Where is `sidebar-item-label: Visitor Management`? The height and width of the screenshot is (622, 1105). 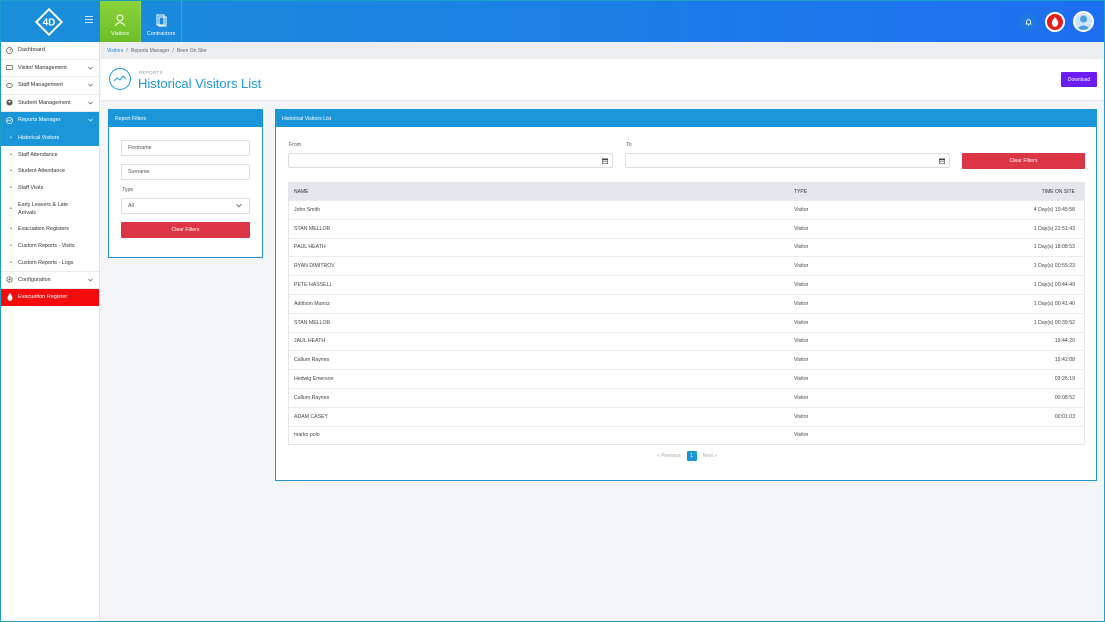 sidebar-item-label: Visitor Management is located at coordinates (42, 67).